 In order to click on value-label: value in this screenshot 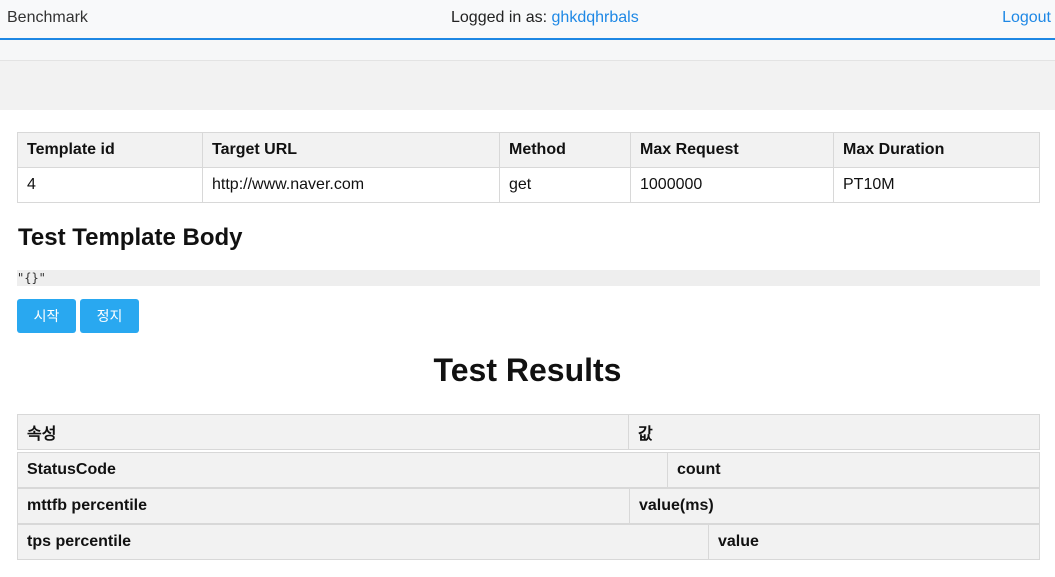, I will do `click(874, 542)`.